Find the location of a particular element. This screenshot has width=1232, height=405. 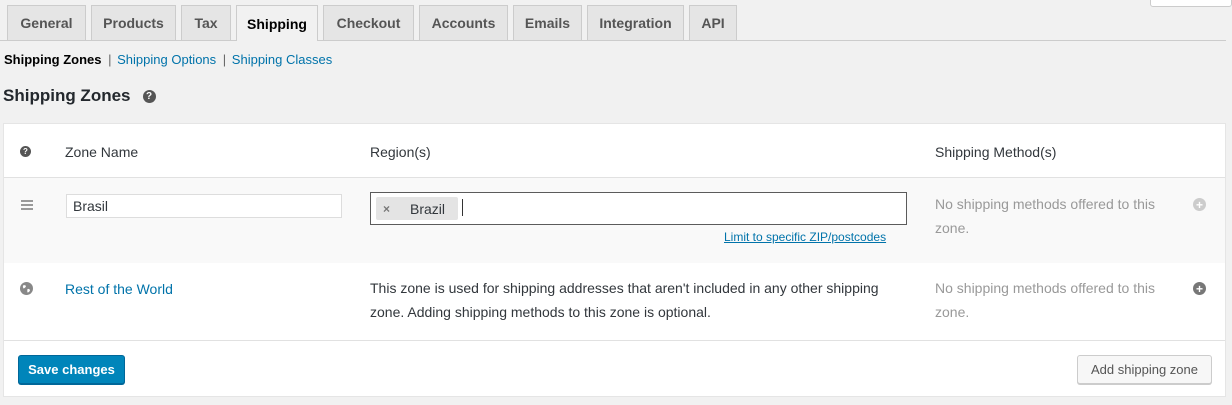

text-caret is located at coordinates (462, 207).